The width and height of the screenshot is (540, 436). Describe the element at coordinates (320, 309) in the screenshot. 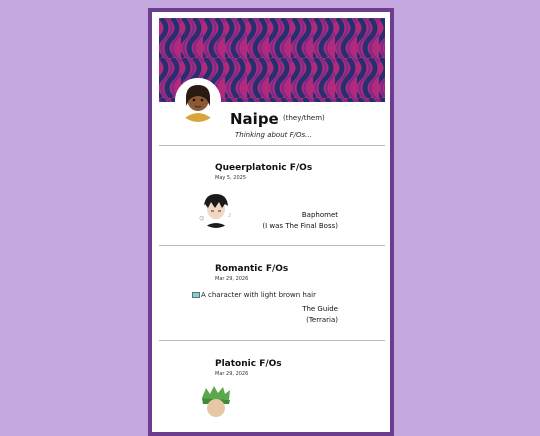

I see `character-name: The Guide` at that location.